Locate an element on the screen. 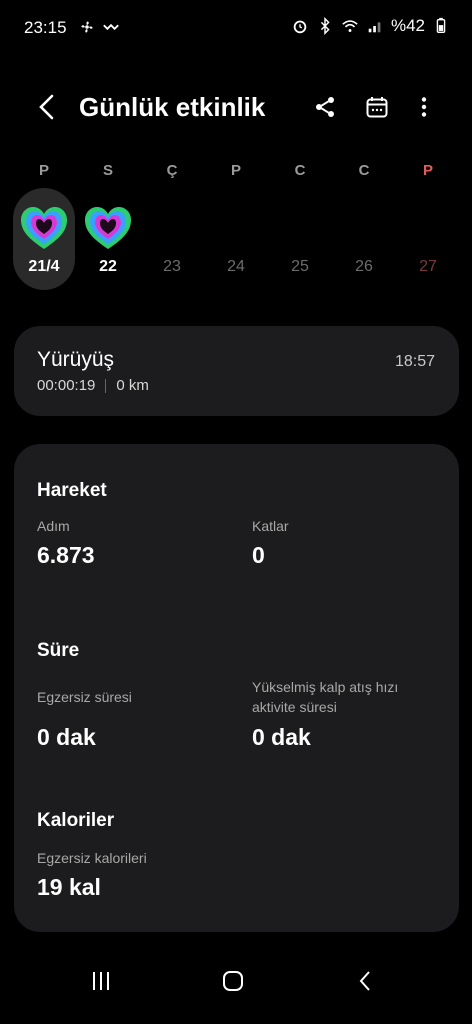 This screenshot has height=1024, width=472. more-icon is located at coordinates (424, 107).